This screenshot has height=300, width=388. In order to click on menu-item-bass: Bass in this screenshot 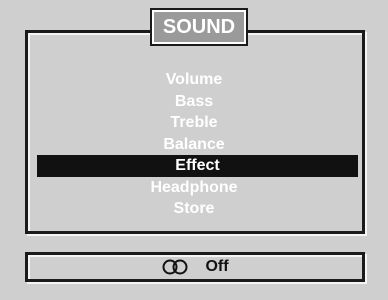, I will do `click(194, 102)`.